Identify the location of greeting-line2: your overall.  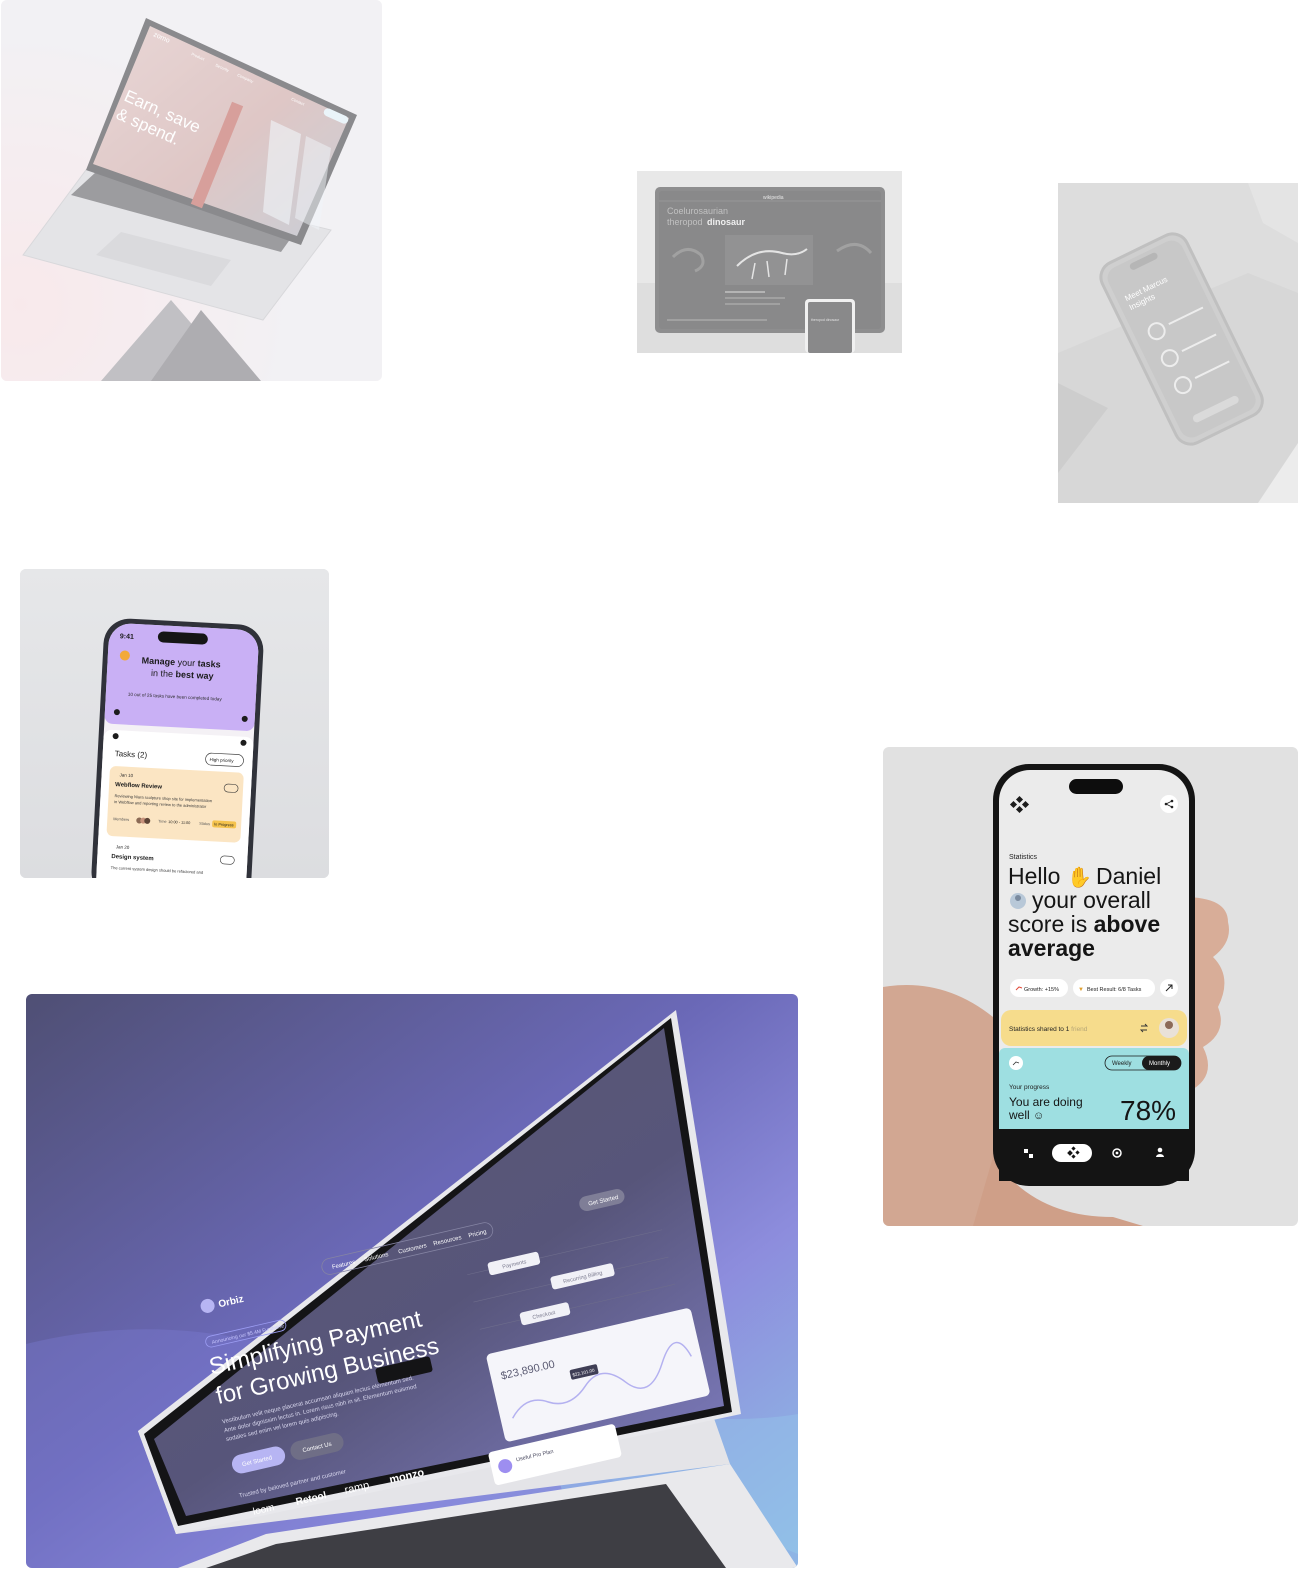
(1091, 900).